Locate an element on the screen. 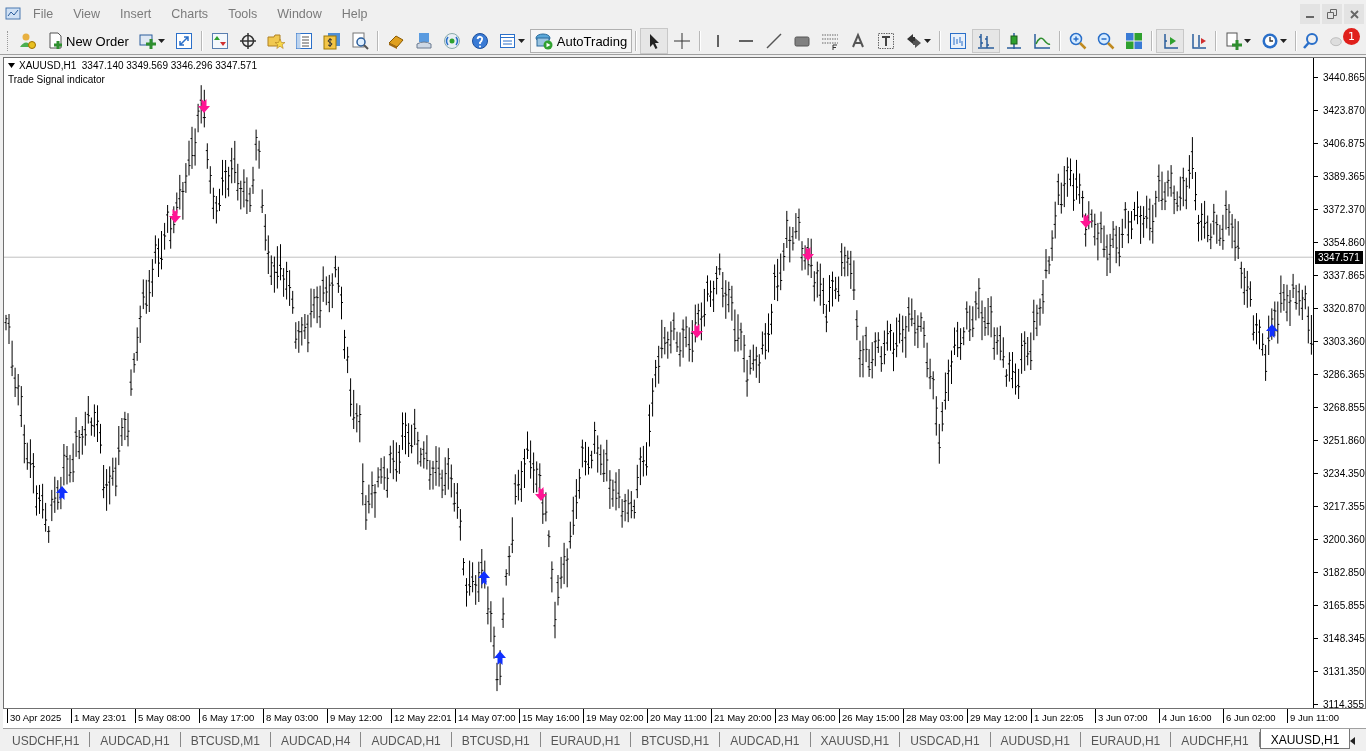  restore-button is located at coordinates (1332, 14).